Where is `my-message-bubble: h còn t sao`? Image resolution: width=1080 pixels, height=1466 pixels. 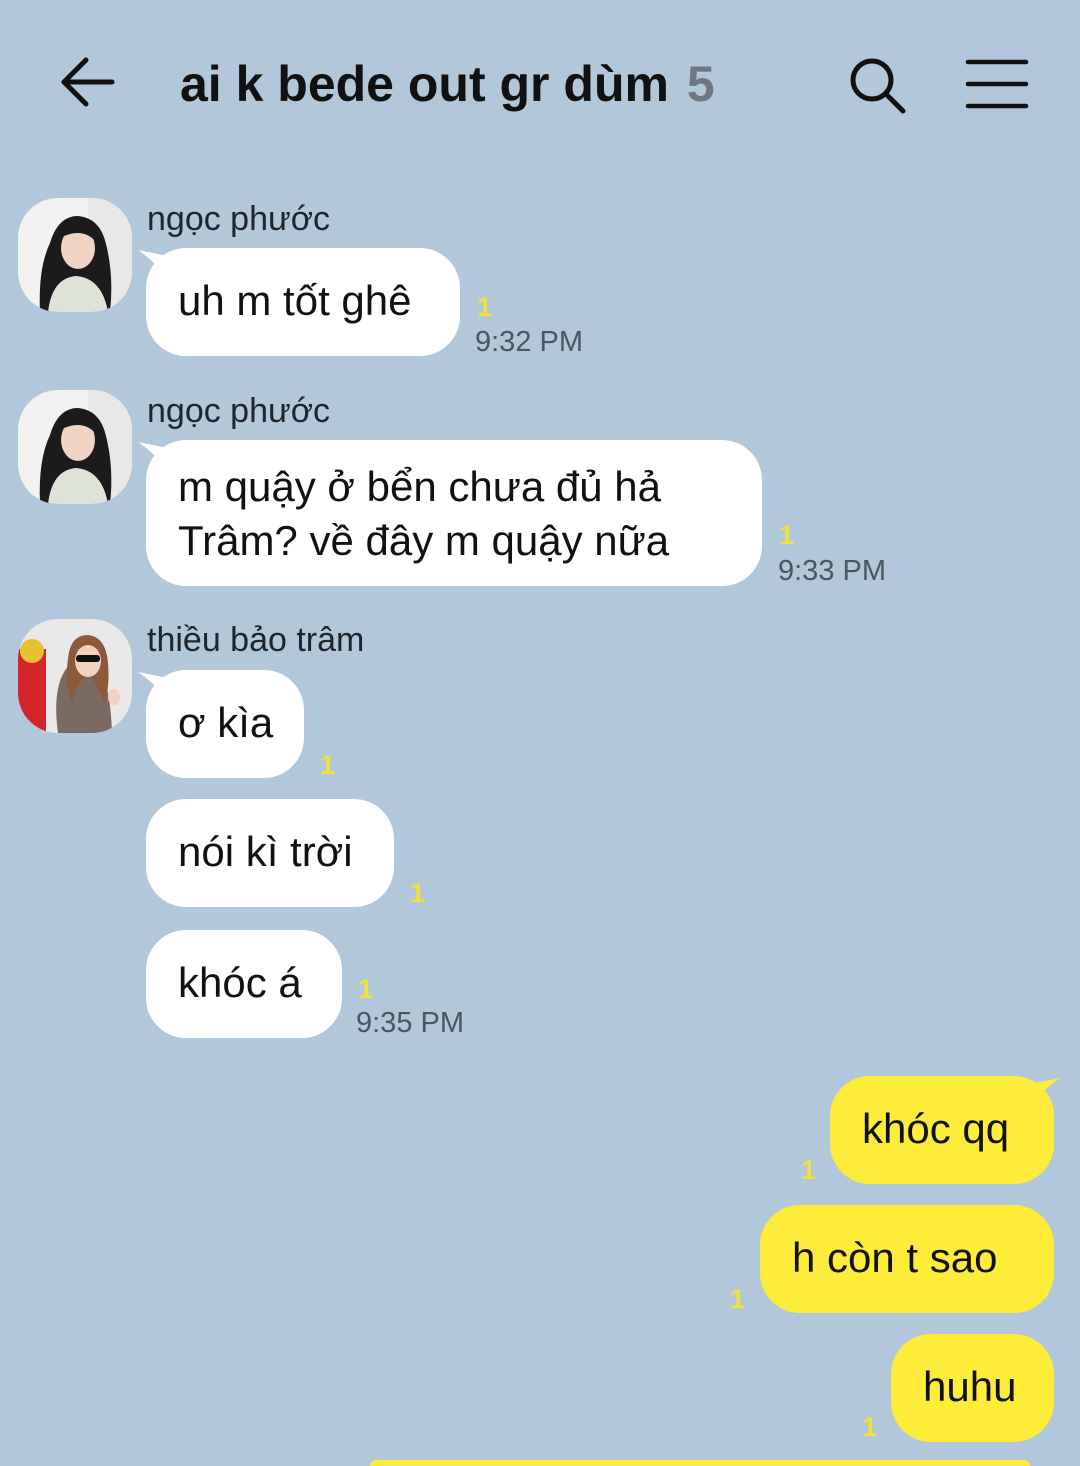 my-message-bubble: h còn t sao is located at coordinates (907, 1259).